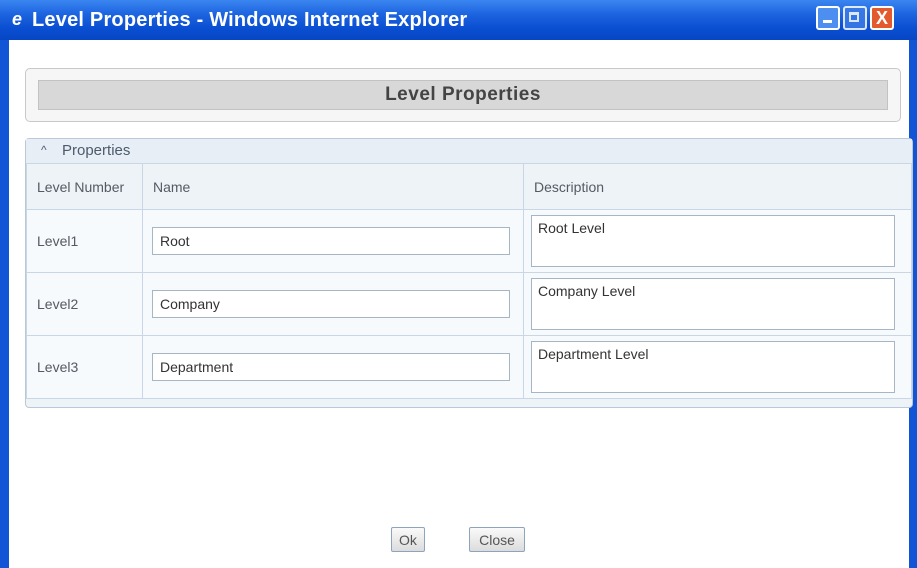 This screenshot has height=568, width=917. What do you see at coordinates (84, 304) in the screenshot?
I see `level-number-cell: Level2` at bounding box center [84, 304].